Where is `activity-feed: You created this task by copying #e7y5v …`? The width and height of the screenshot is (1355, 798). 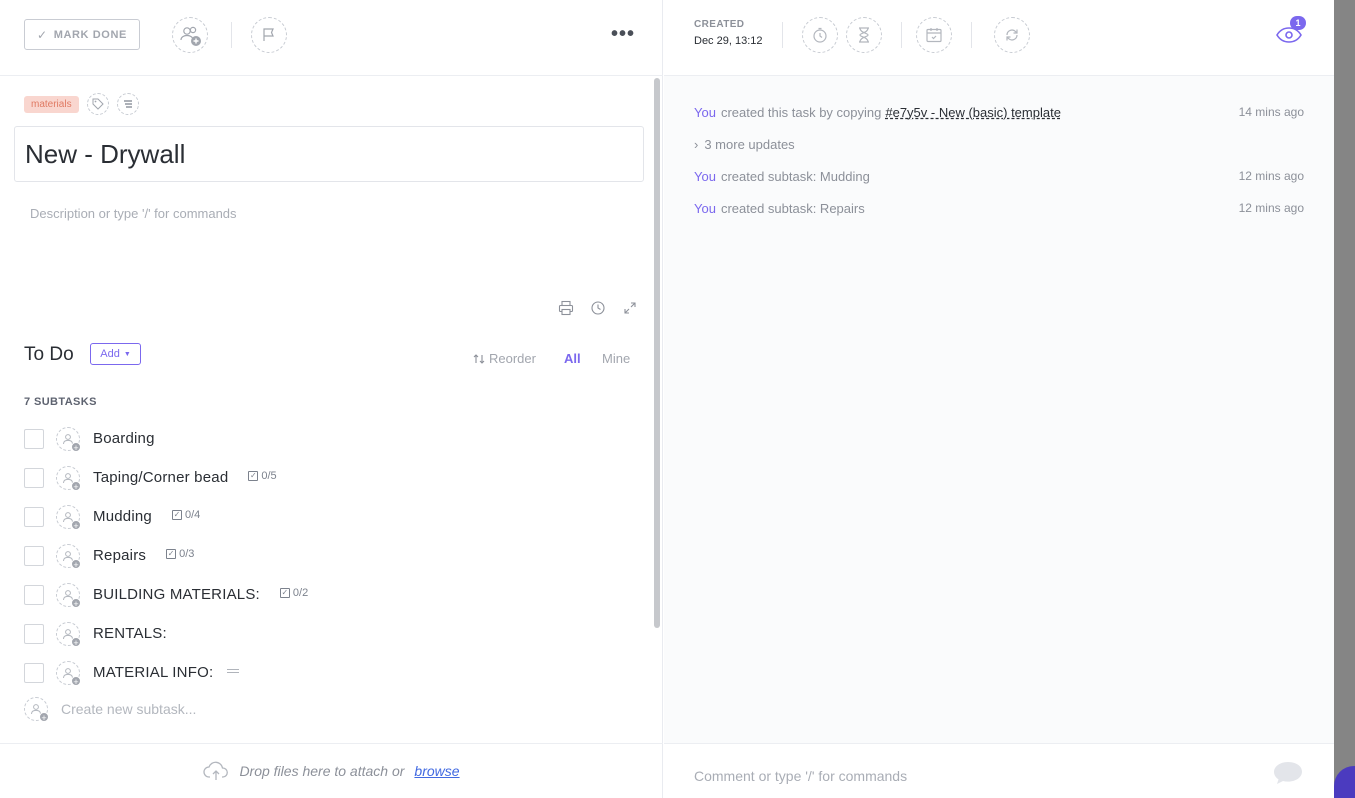 activity-feed: You created this task by copying #e7y5v … is located at coordinates (999, 160).